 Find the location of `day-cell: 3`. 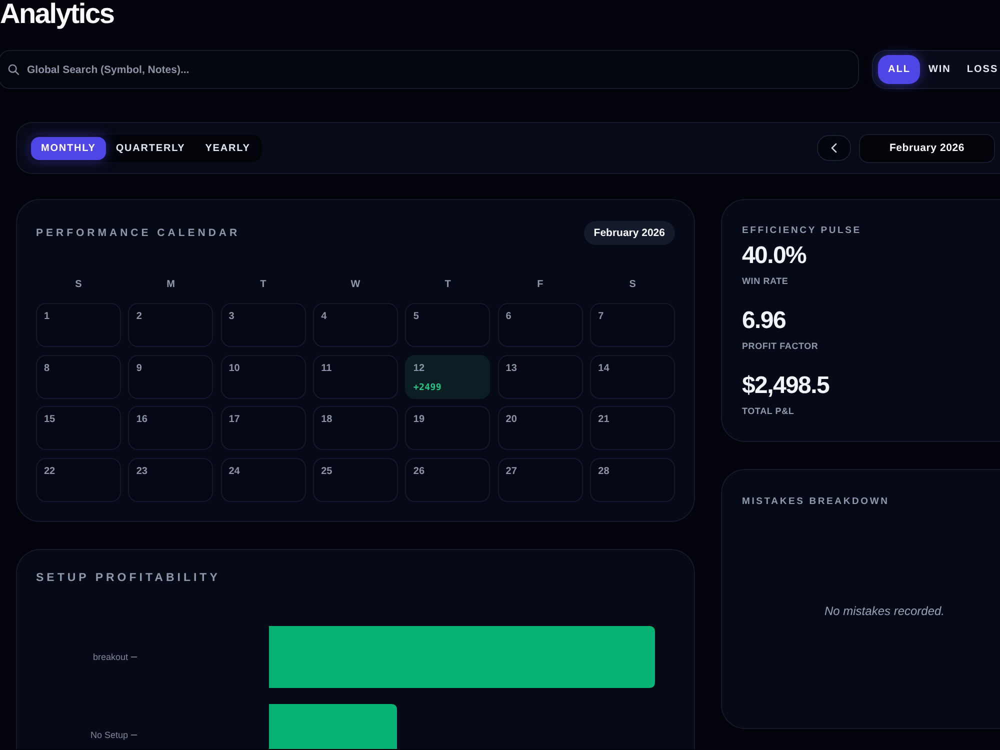

day-cell: 3 is located at coordinates (263, 325).